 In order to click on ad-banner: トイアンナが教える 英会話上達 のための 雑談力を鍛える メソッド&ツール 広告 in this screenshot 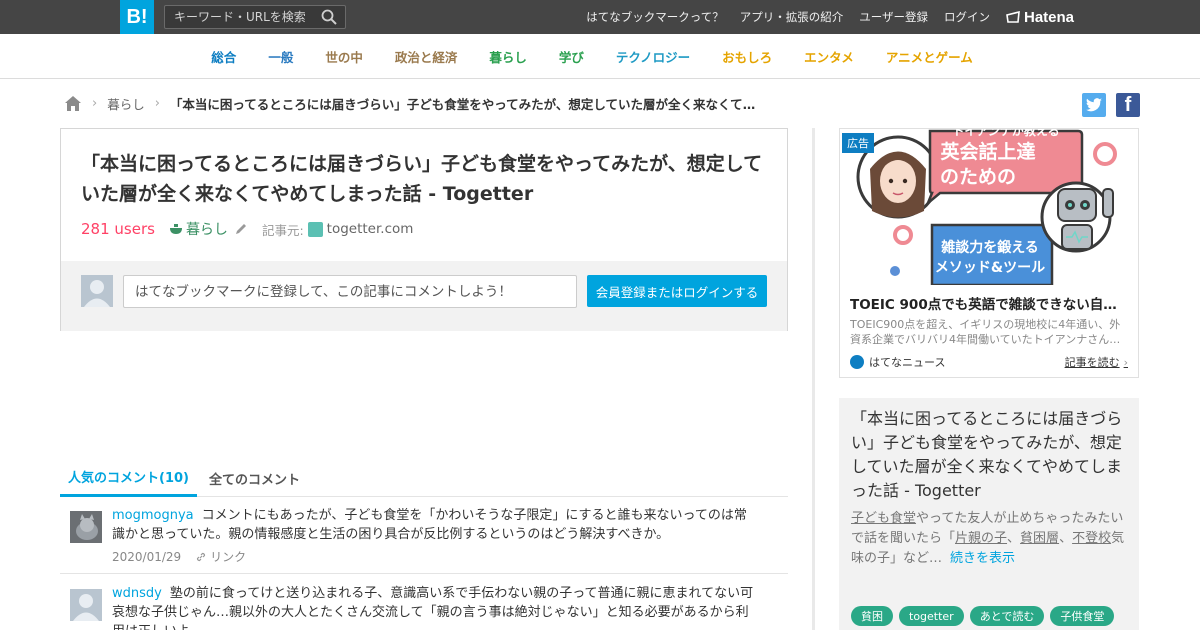, I will do `click(989, 207)`.